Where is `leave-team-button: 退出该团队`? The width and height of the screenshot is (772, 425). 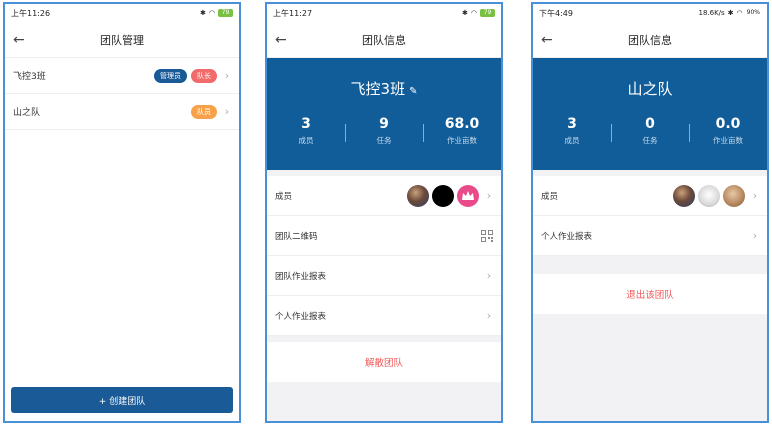
leave-team-button: 退出该团队 is located at coordinates (650, 294).